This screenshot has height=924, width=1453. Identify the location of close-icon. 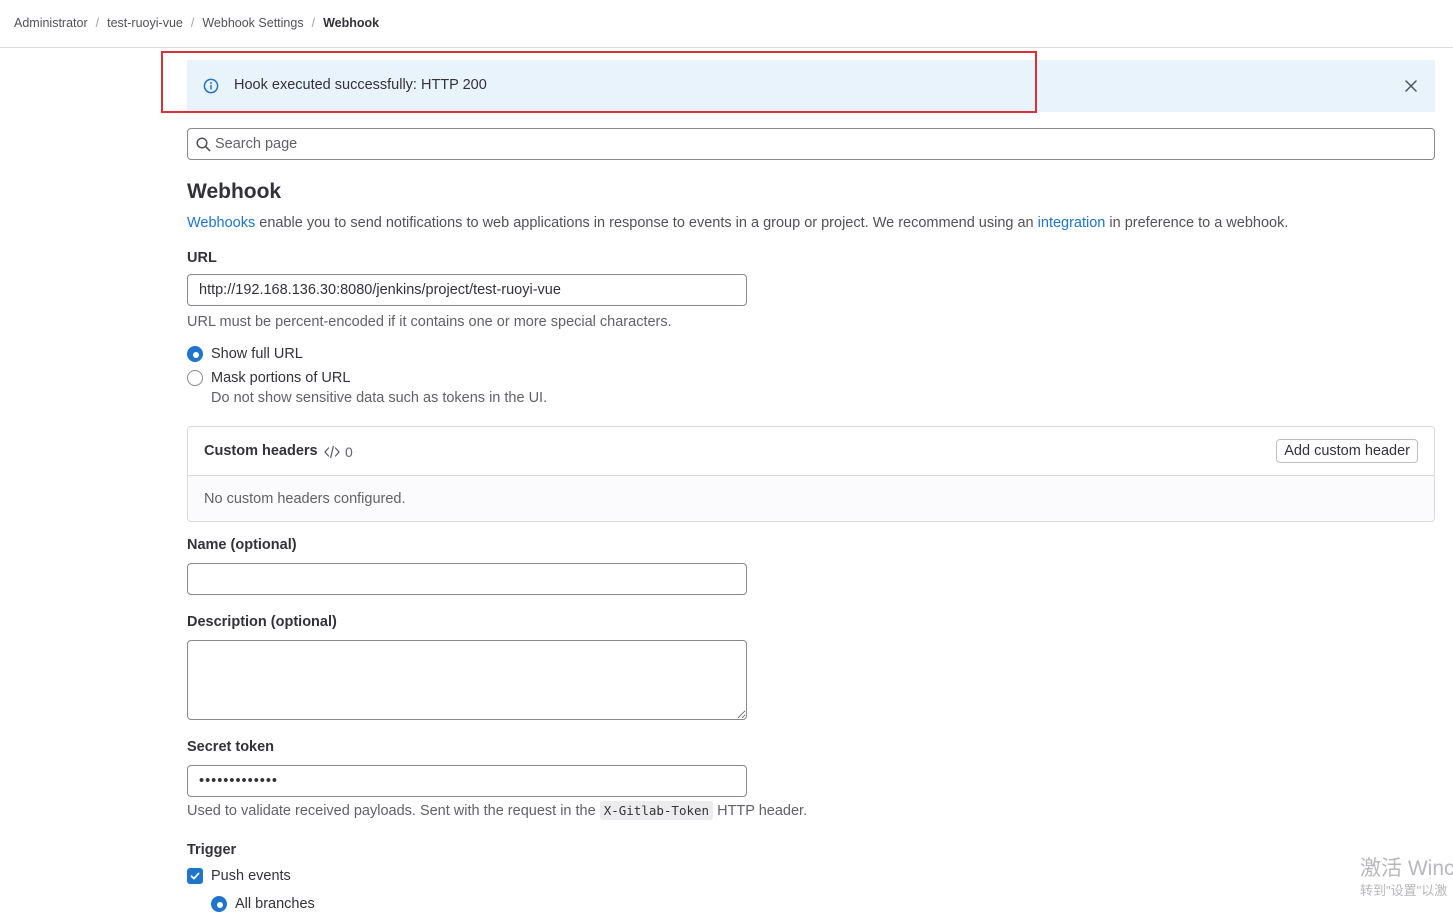
(1411, 86).